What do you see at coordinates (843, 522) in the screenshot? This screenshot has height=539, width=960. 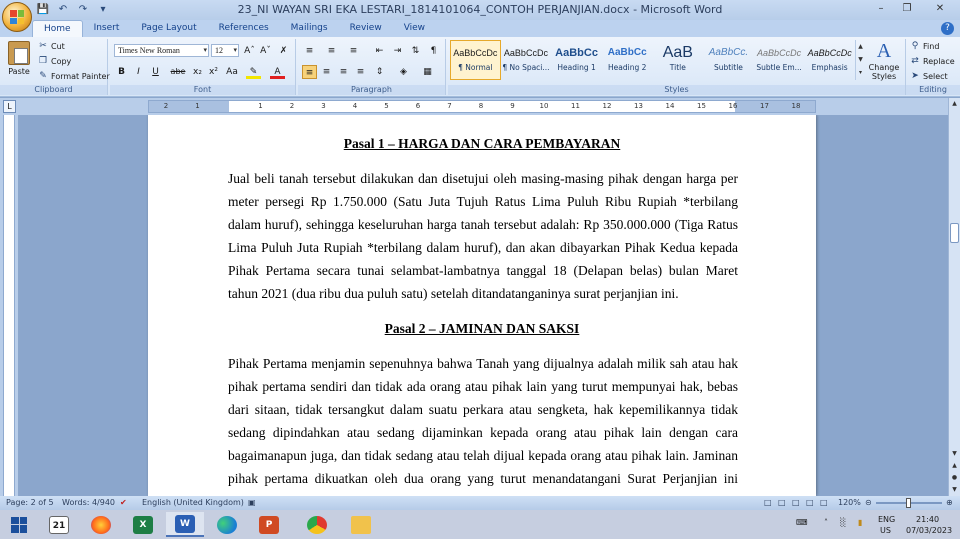 I see `network-icon: ░` at bounding box center [843, 522].